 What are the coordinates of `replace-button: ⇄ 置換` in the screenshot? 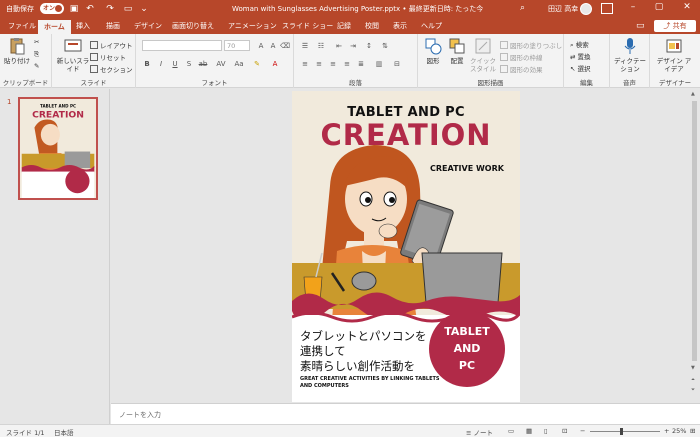 It's located at (580, 56).